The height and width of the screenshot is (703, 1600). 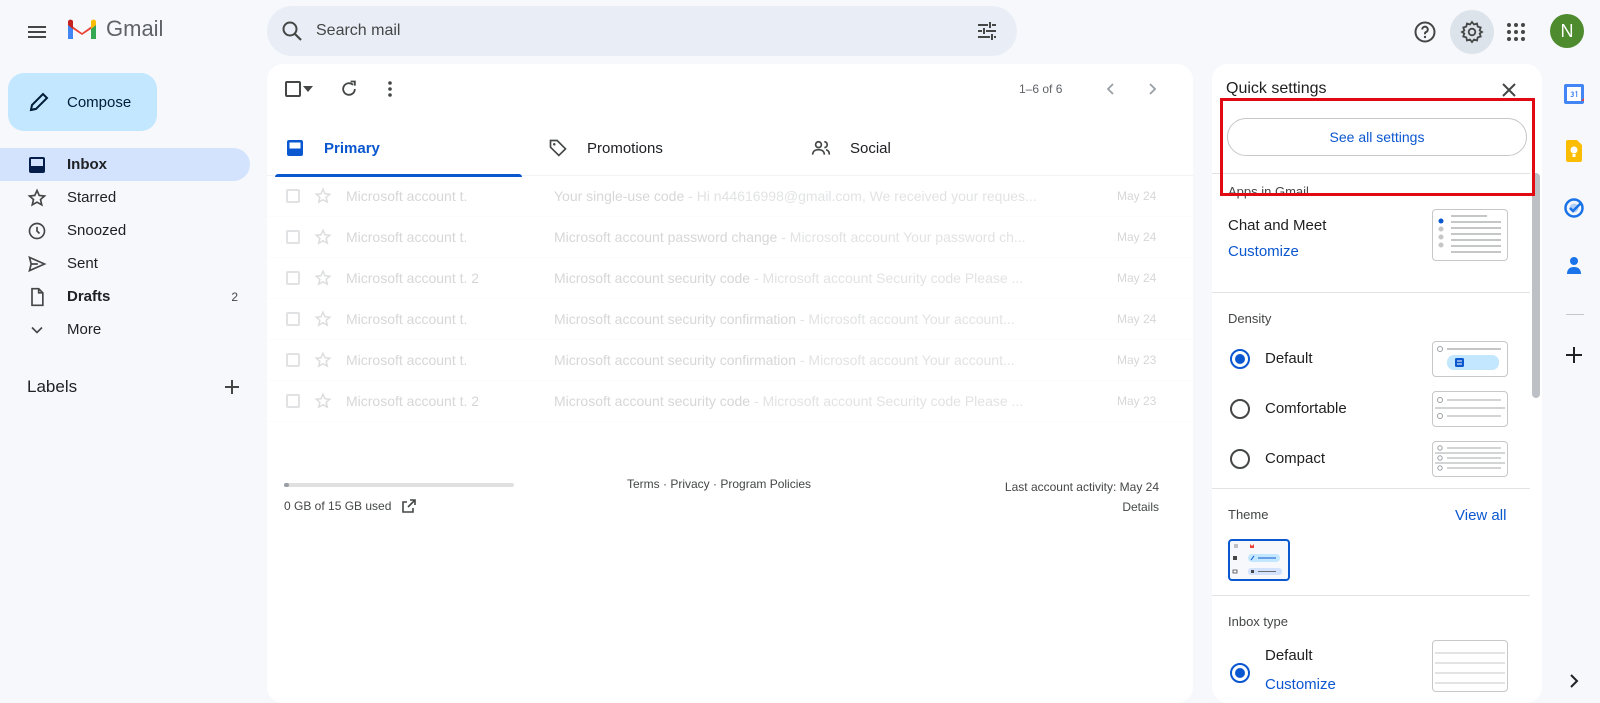 I want to click on tab-promotions: Promotions, so click(x=661, y=148).